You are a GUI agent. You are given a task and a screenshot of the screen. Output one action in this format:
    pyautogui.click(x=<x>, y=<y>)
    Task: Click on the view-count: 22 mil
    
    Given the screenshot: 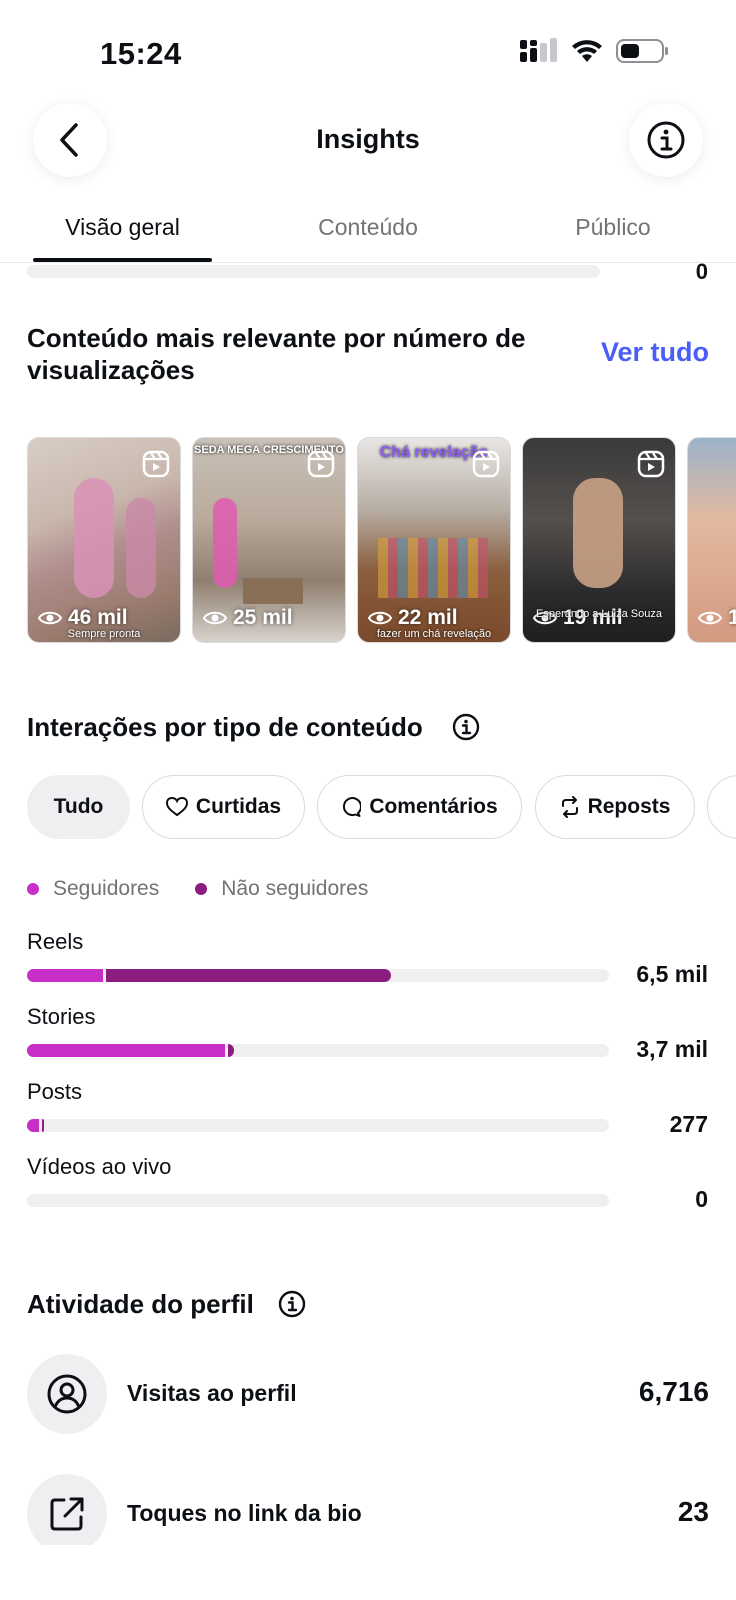 What is the action you would take?
    pyautogui.click(x=413, y=618)
    